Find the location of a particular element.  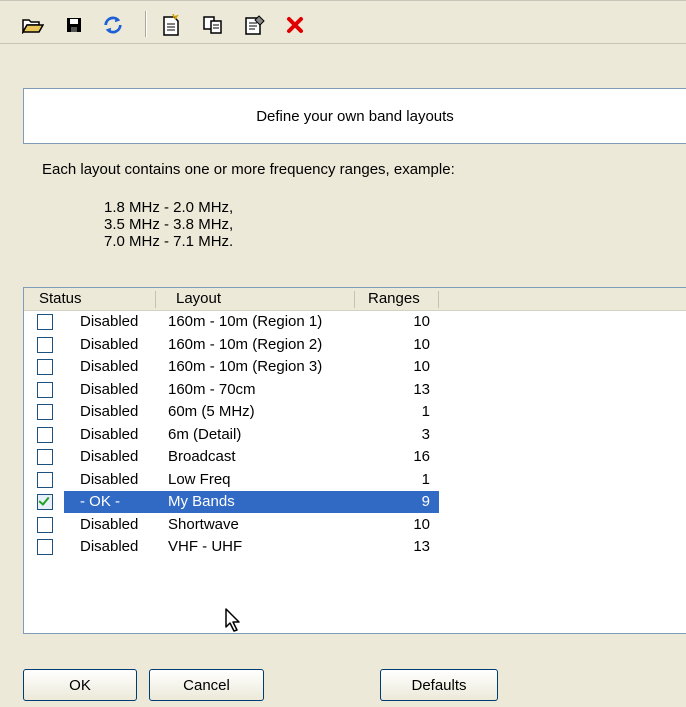

layout-cell: 6m (Detail) is located at coordinates (205, 434).